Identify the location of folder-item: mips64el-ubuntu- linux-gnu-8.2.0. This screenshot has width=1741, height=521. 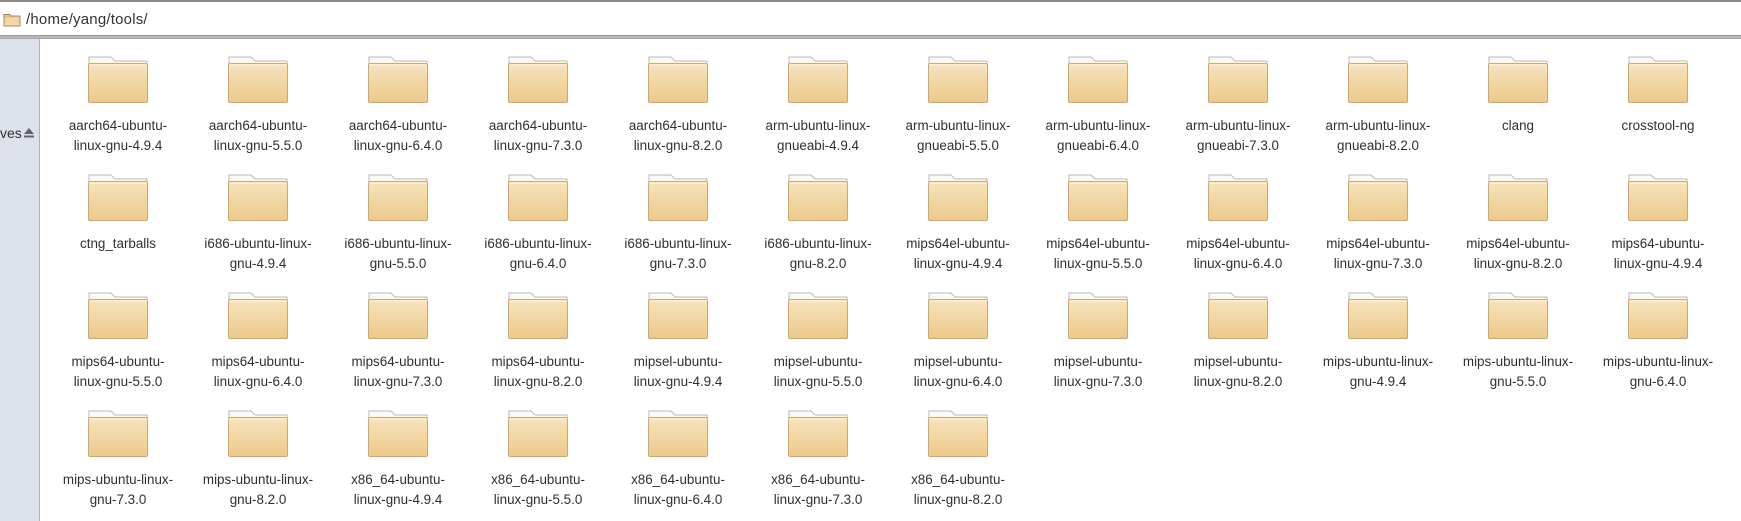
(1518, 229).